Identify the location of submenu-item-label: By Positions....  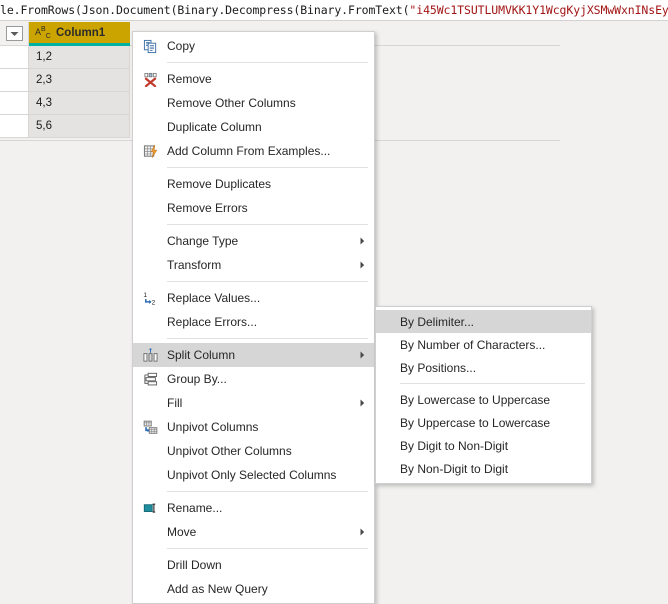
(438, 367).